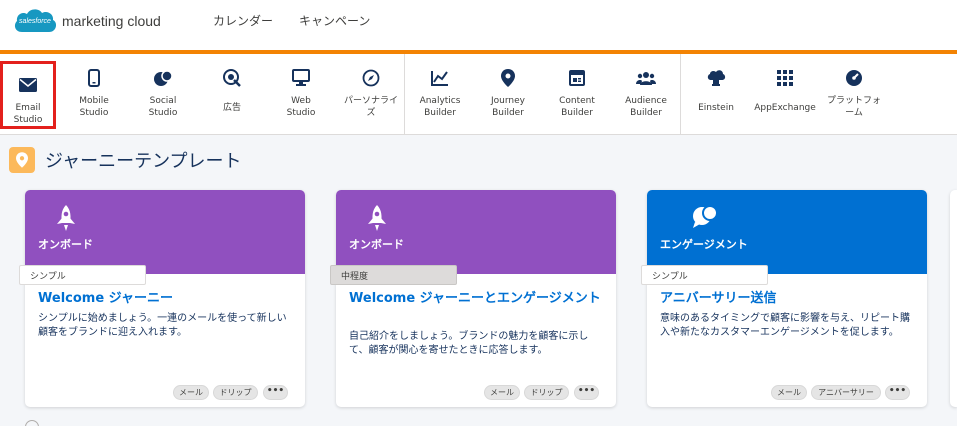 Image resolution: width=957 pixels, height=426 pixels. What do you see at coordinates (791, 298) in the screenshot?
I see `card-title: アニバーサリー送信` at bounding box center [791, 298].